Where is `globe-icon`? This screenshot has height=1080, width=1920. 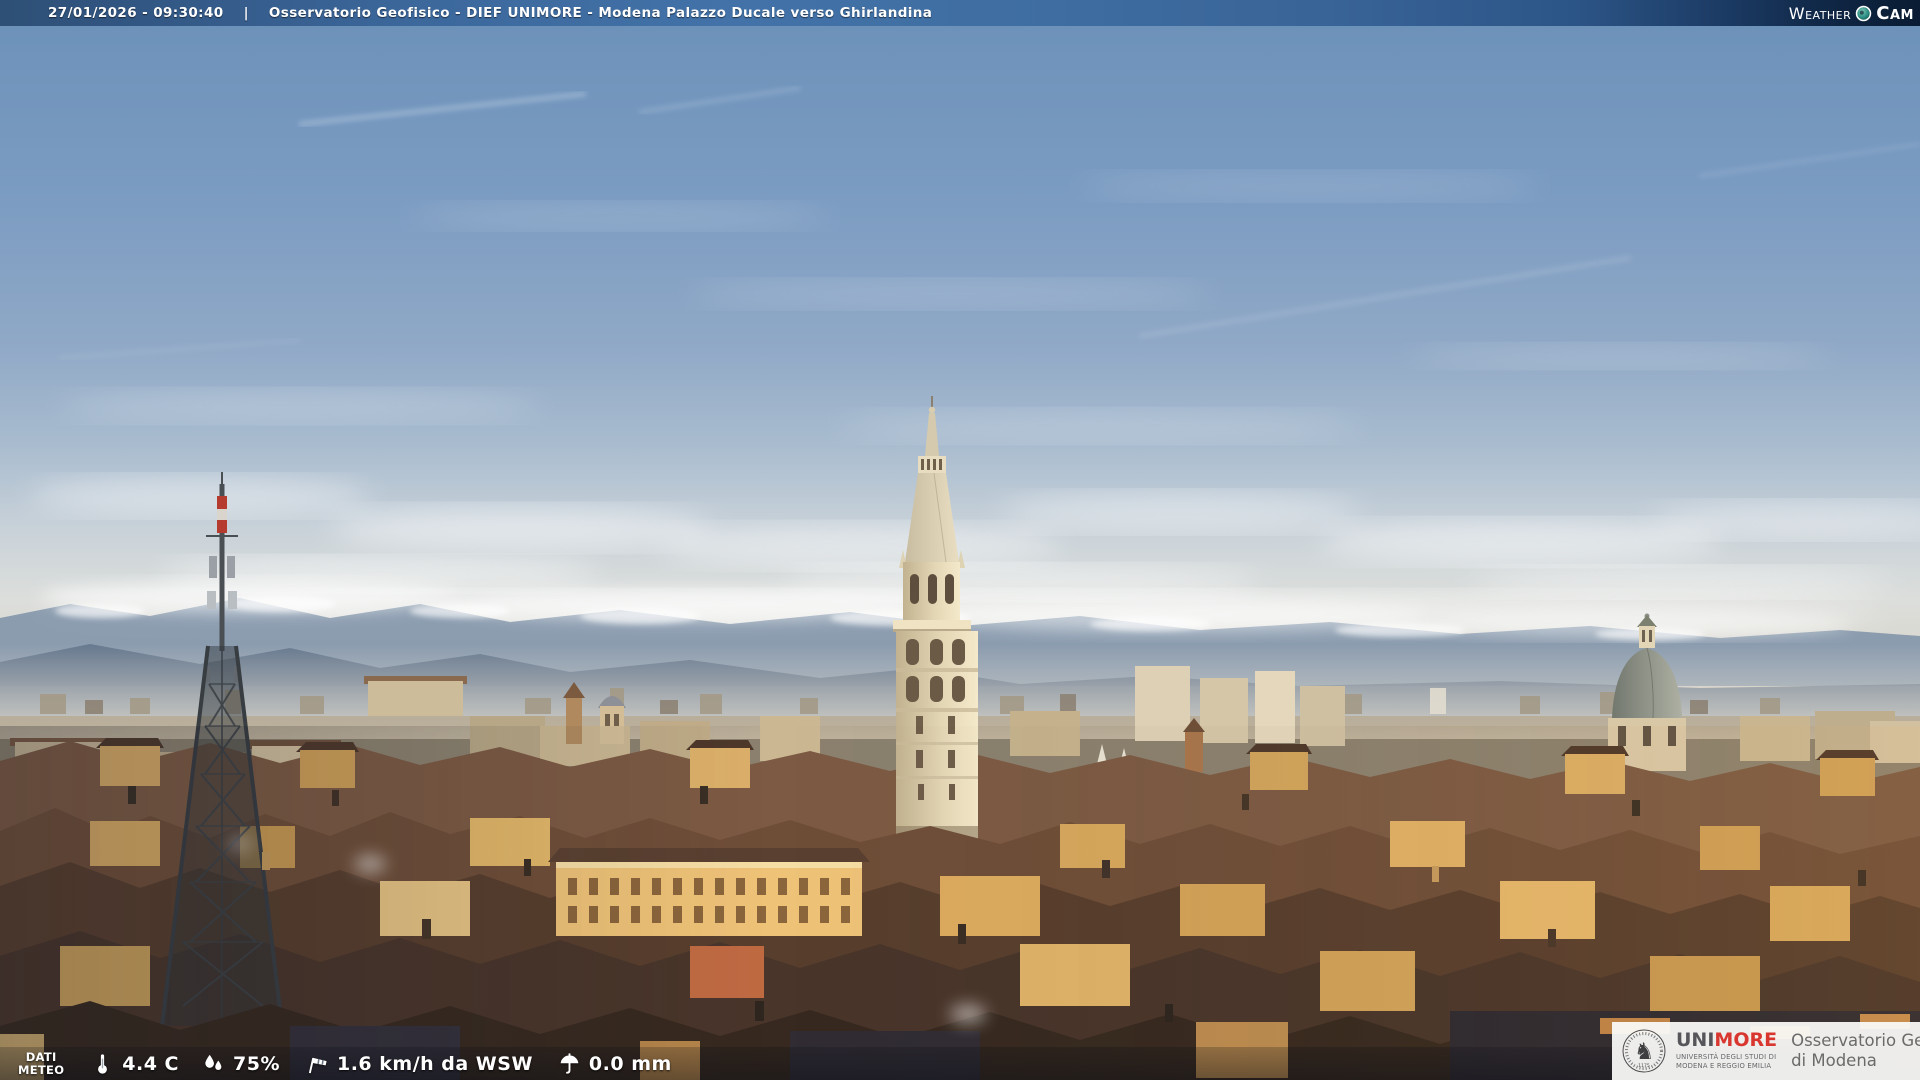
globe-icon is located at coordinates (1864, 13).